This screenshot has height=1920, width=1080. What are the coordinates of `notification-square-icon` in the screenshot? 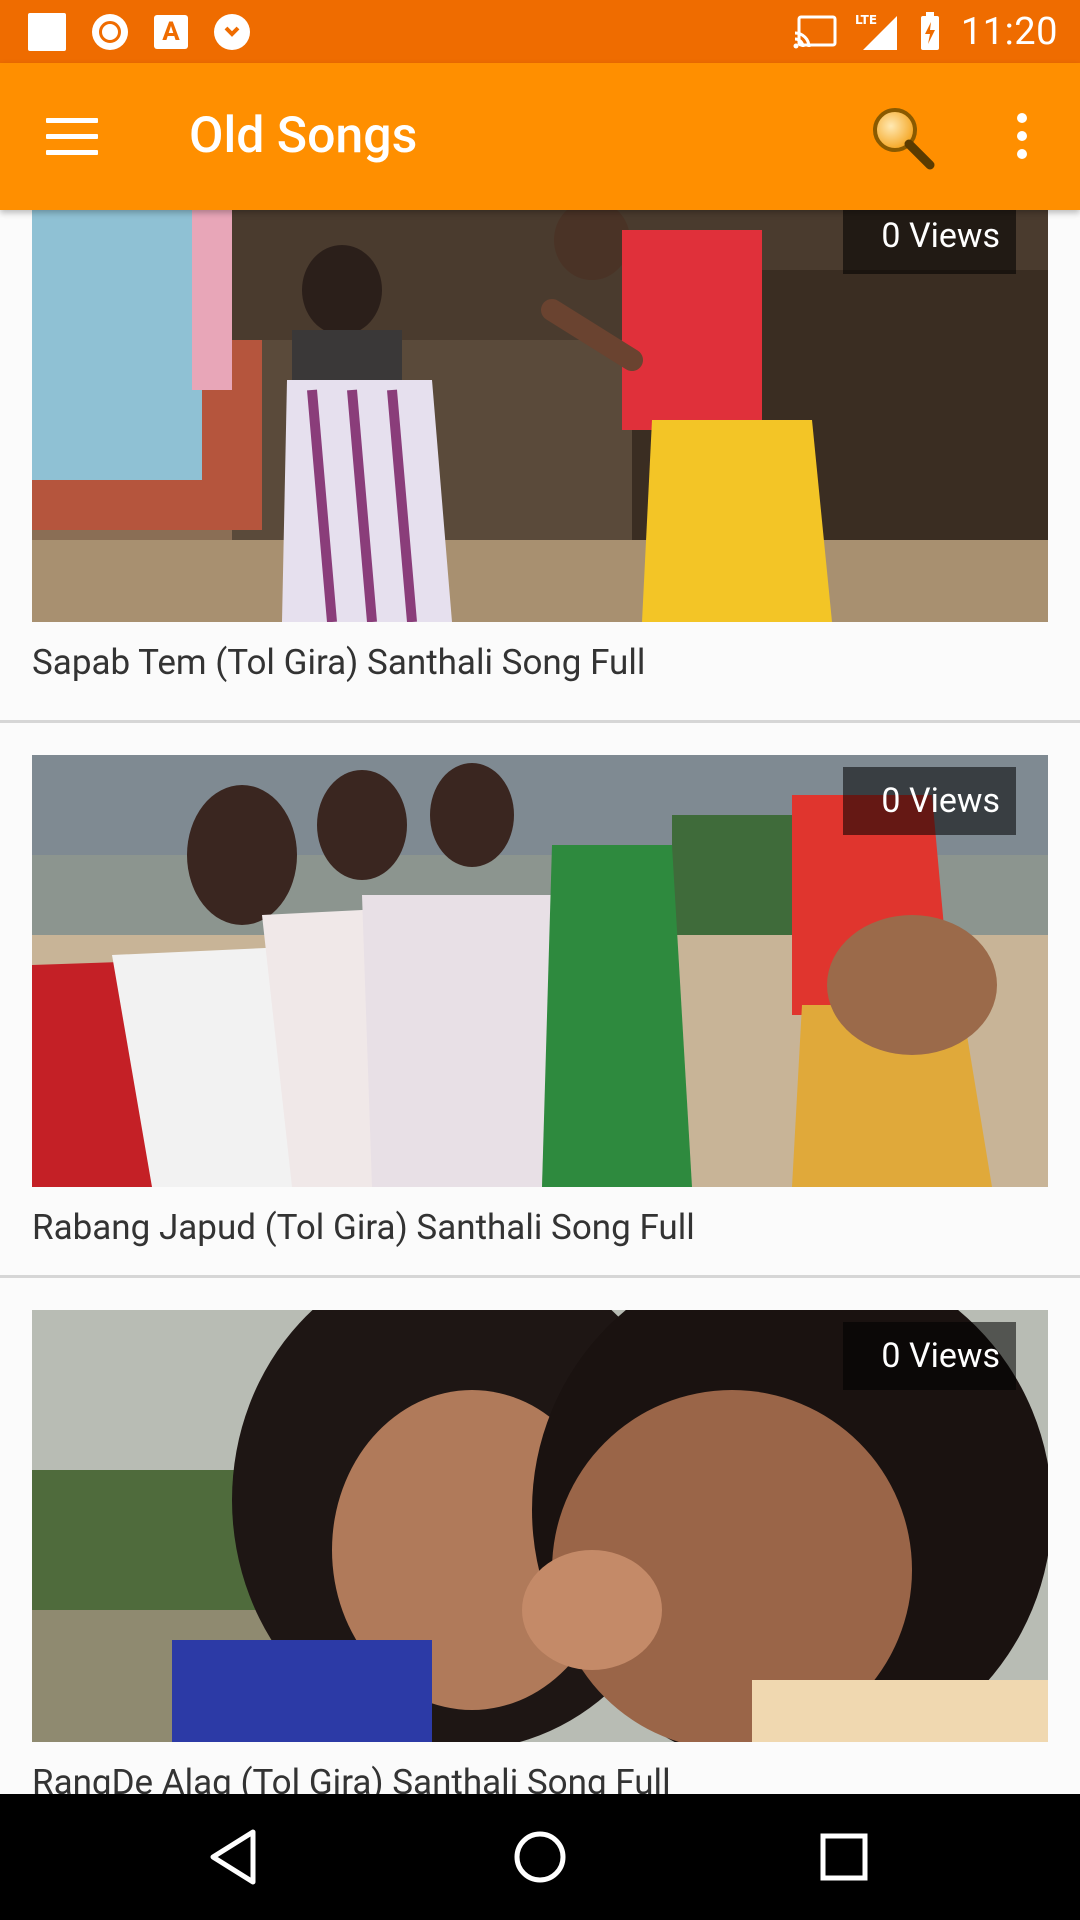 It's located at (47, 31).